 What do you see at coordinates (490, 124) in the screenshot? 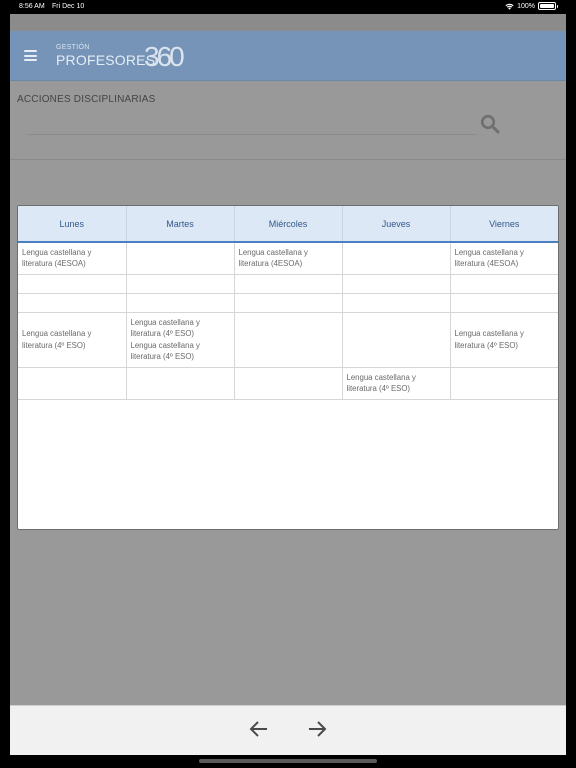
I see `search-icon` at bounding box center [490, 124].